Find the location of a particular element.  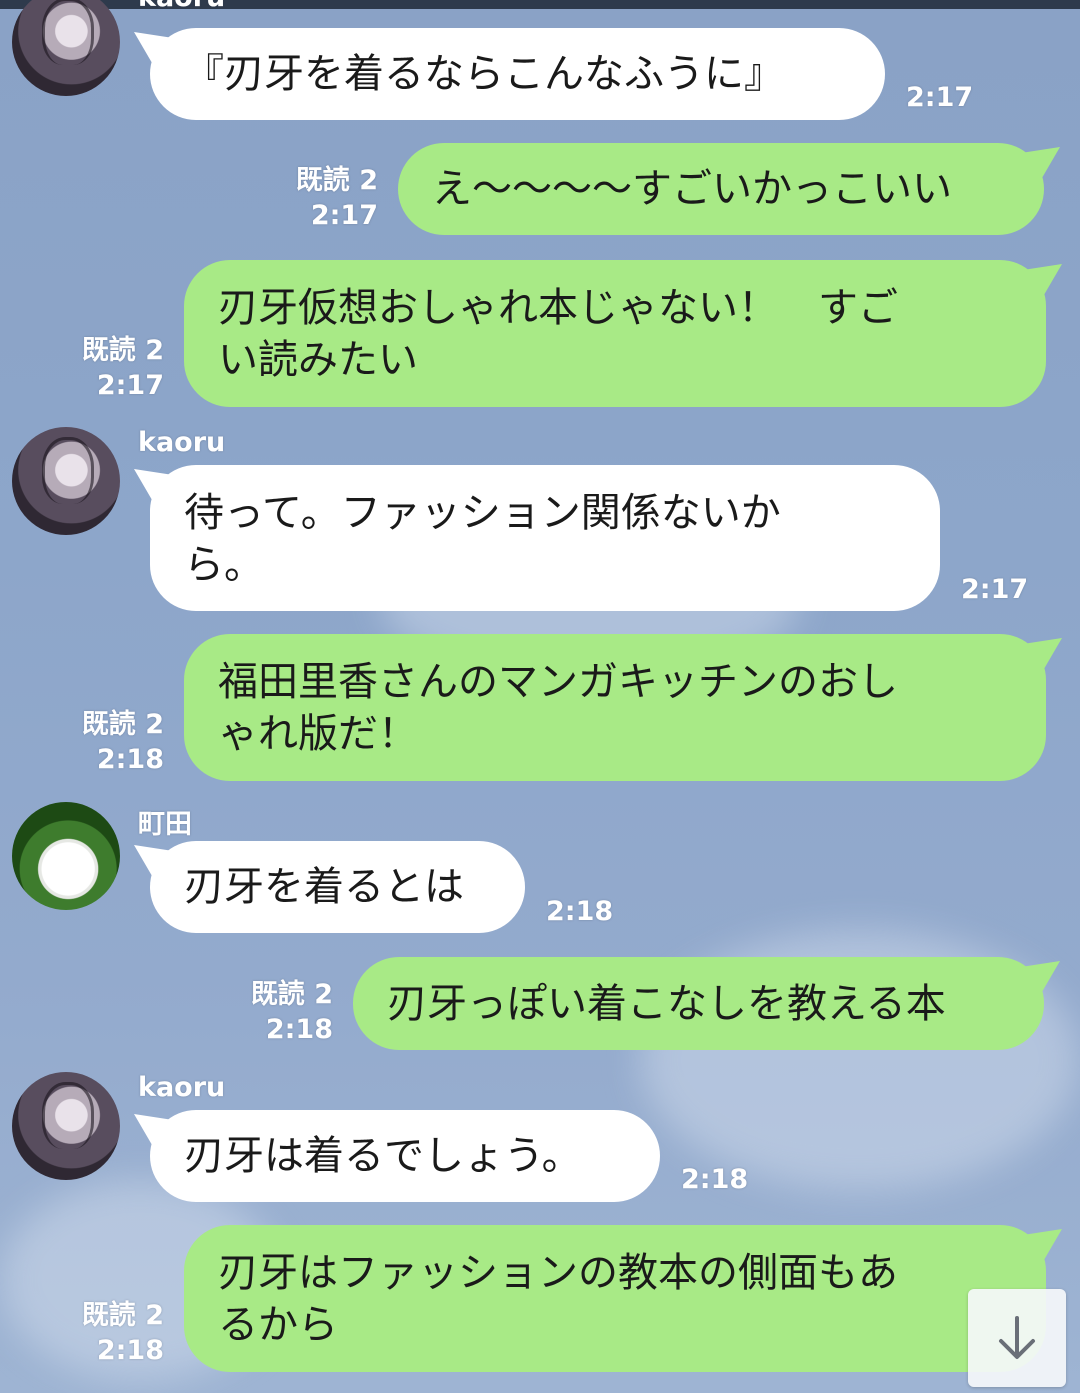

message-bubble-incoming: 待って。ファッション関係ないか ら。 is located at coordinates (545, 538).